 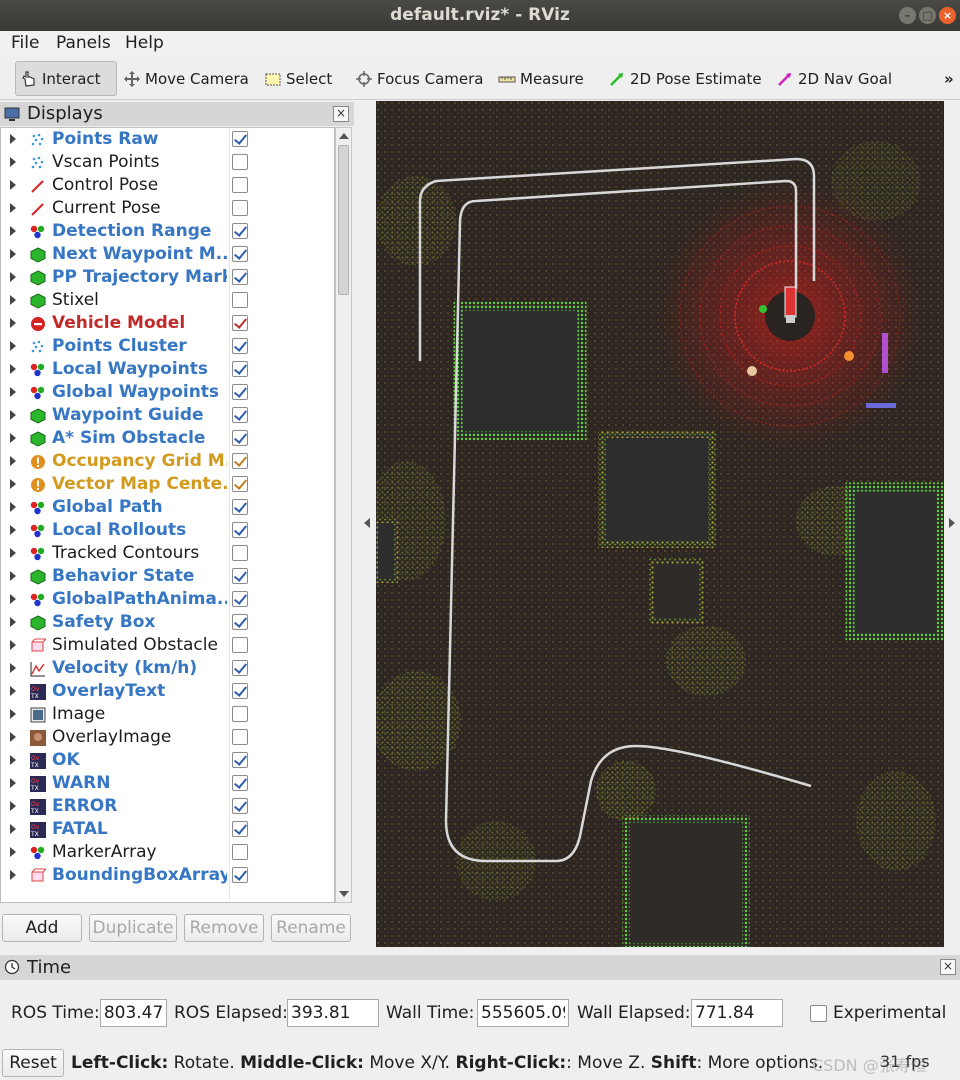 What do you see at coordinates (907, 15) in the screenshot?
I see `minimize-icon: –` at bounding box center [907, 15].